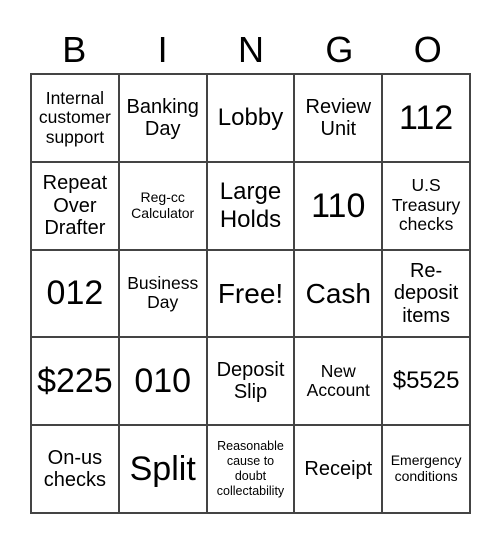 This screenshot has width=500, height=544. I want to click on bingo-cell: New Account, so click(338, 381).